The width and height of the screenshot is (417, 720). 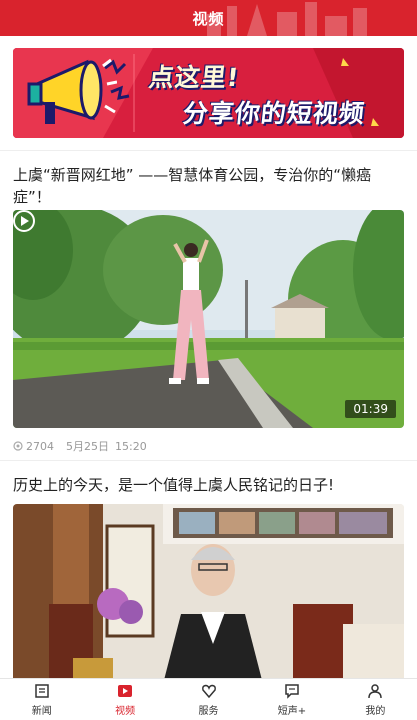 I want to click on tab-label: 视频, so click(x=125, y=711).